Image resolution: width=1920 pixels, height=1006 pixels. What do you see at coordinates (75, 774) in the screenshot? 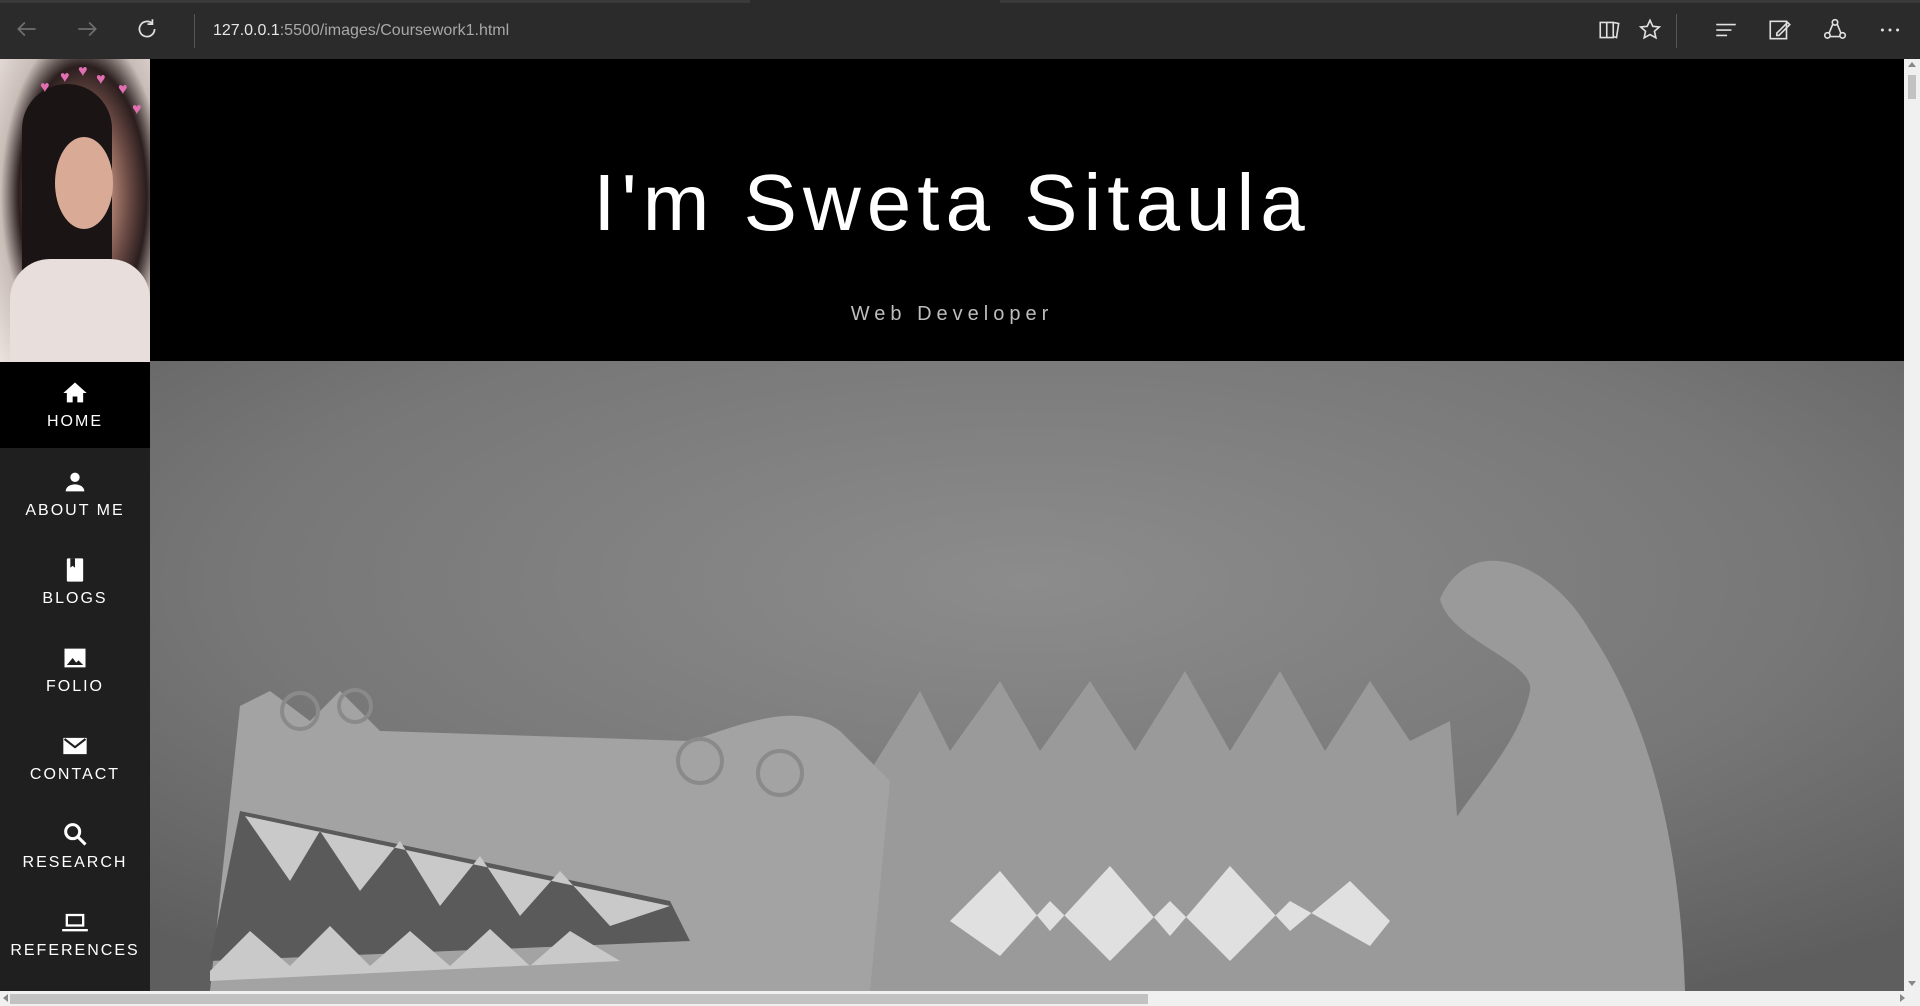
I see `sidebar-item-label: CONTACT` at bounding box center [75, 774].